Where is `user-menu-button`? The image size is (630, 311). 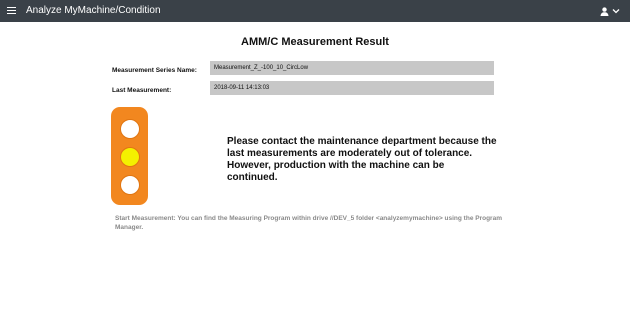 user-menu-button is located at coordinates (610, 11).